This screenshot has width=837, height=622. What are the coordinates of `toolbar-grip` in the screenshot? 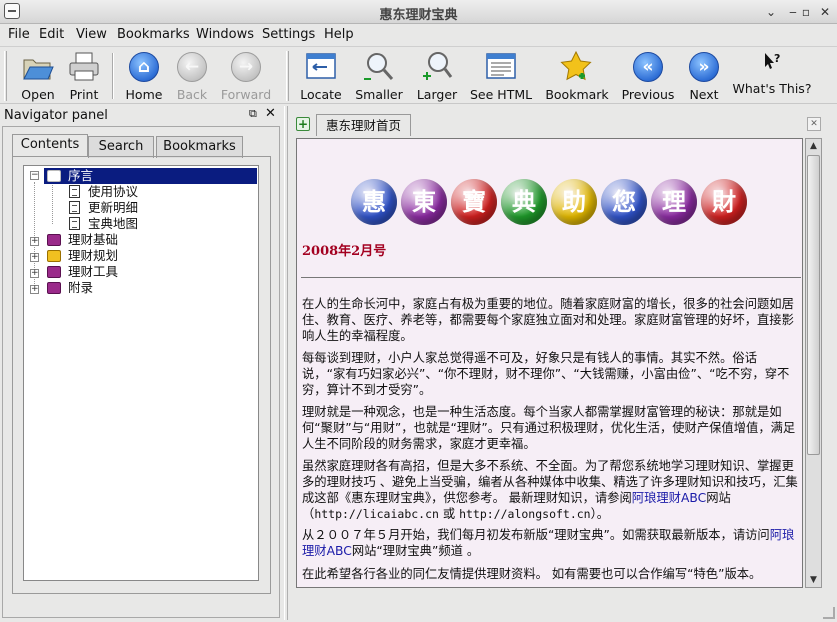 It's located at (5, 76).